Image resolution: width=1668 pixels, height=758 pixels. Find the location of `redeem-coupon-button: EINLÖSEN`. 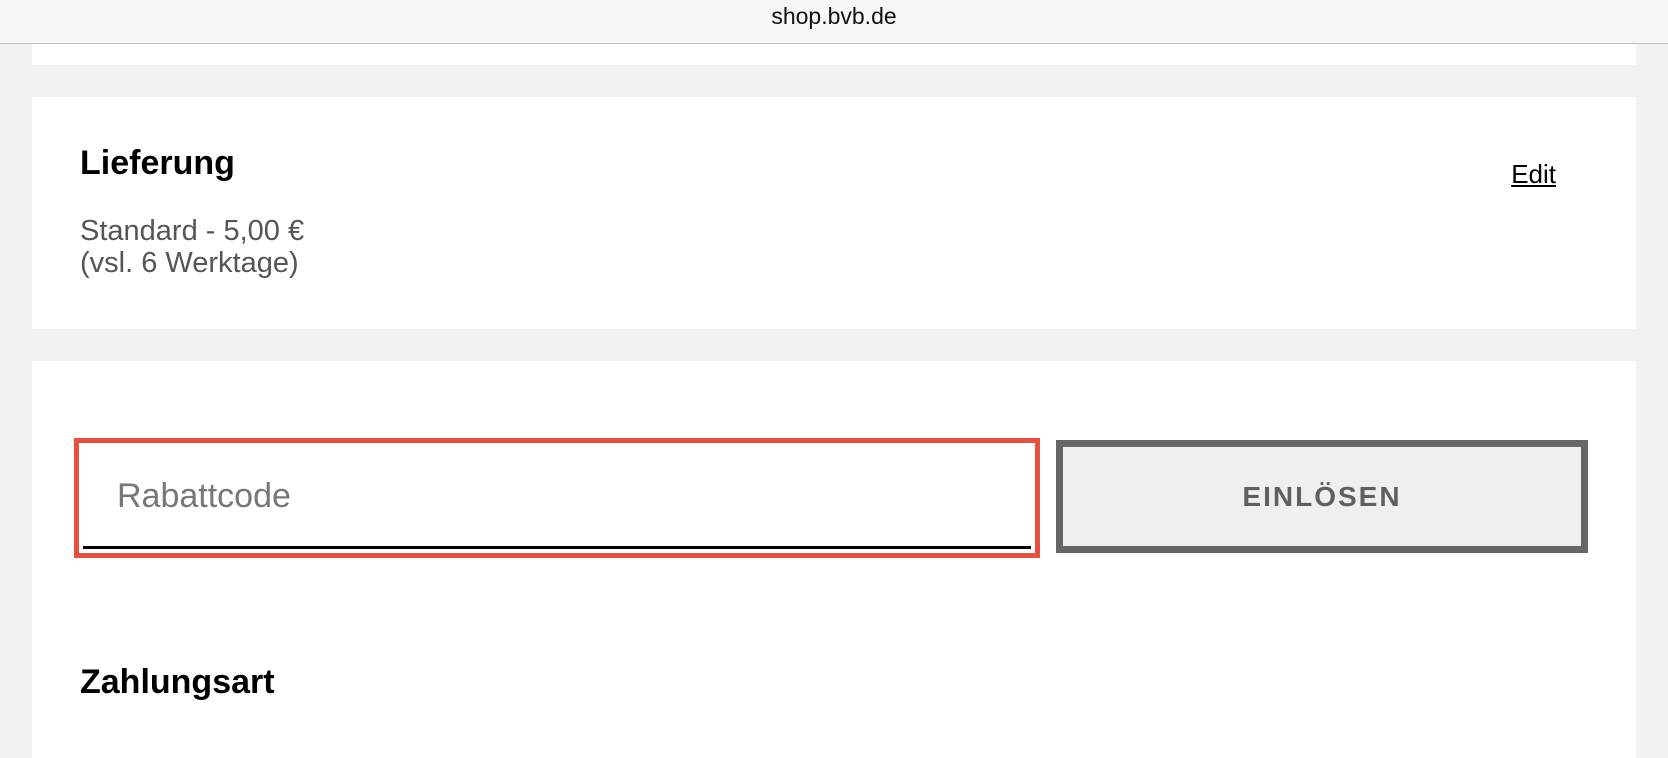

redeem-coupon-button: EINLÖSEN is located at coordinates (1322, 496).